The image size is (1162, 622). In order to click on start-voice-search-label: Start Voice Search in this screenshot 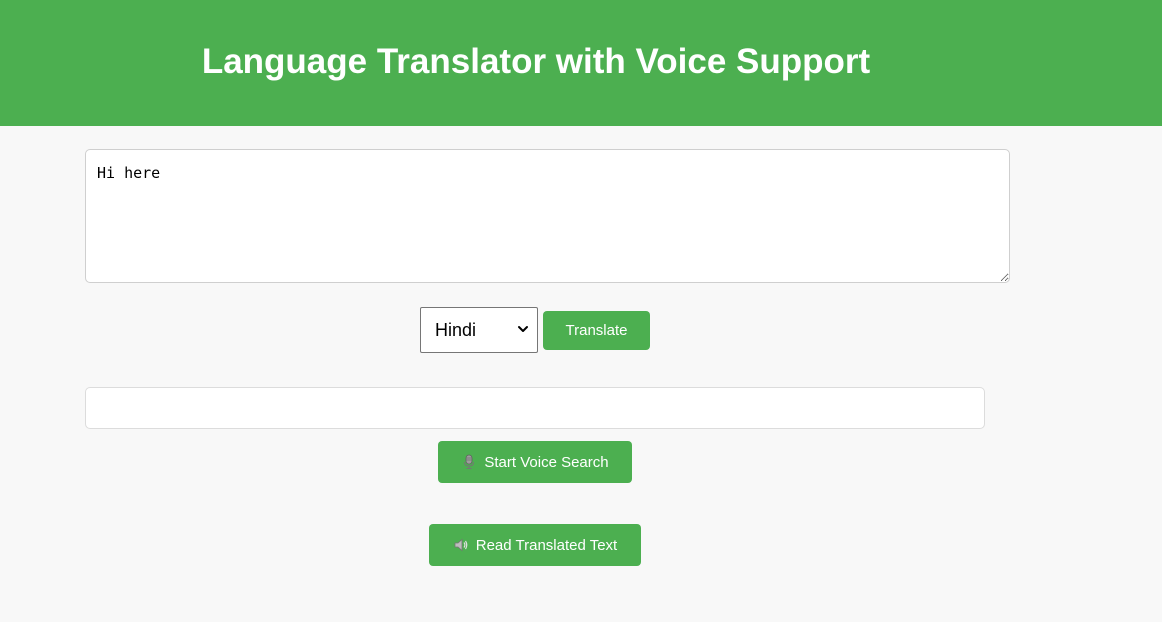, I will do `click(546, 462)`.